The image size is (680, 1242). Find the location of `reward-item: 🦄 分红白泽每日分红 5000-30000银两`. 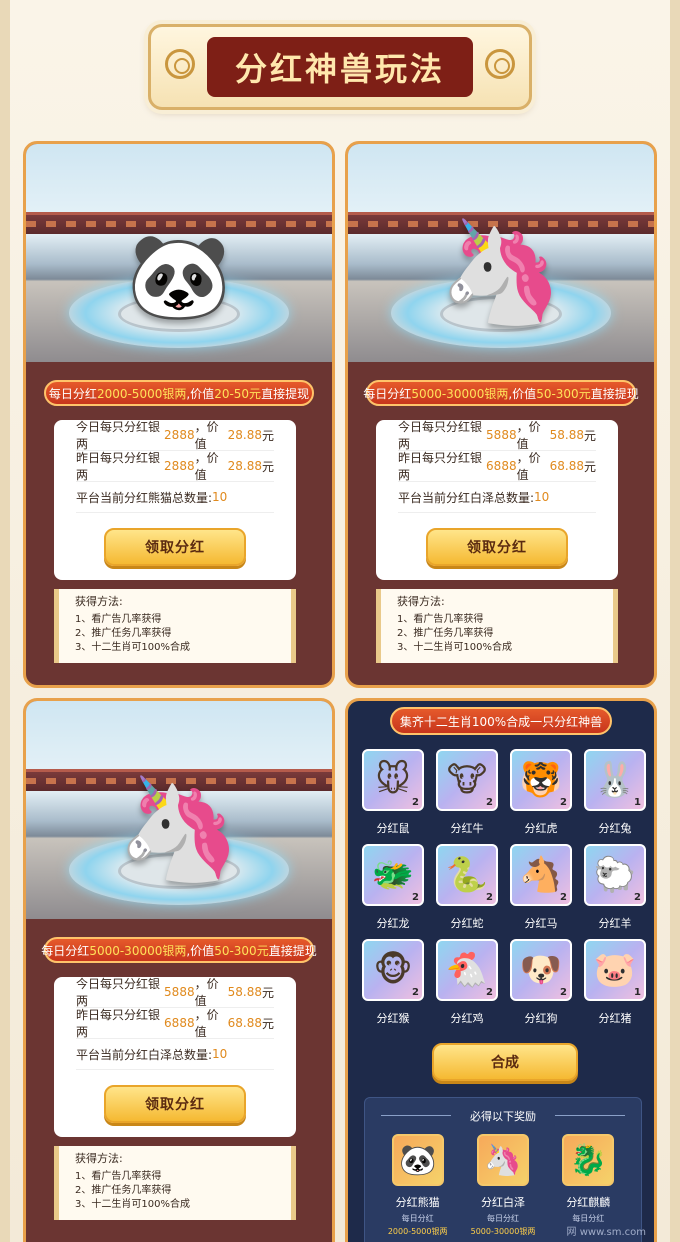

reward-item: 🦄 分红白泽每日分红 5000-30000银两 is located at coordinates (503, 1185).